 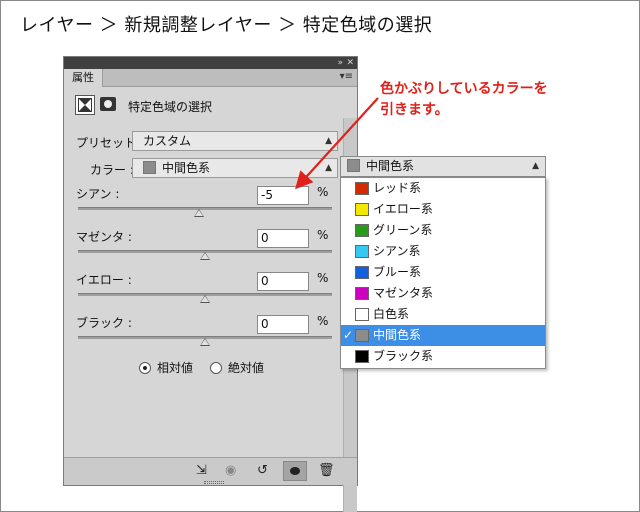 What do you see at coordinates (403, 356) in the screenshot?
I see `dropdown-option-label: ブラック系` at bounding box center [403, 356].